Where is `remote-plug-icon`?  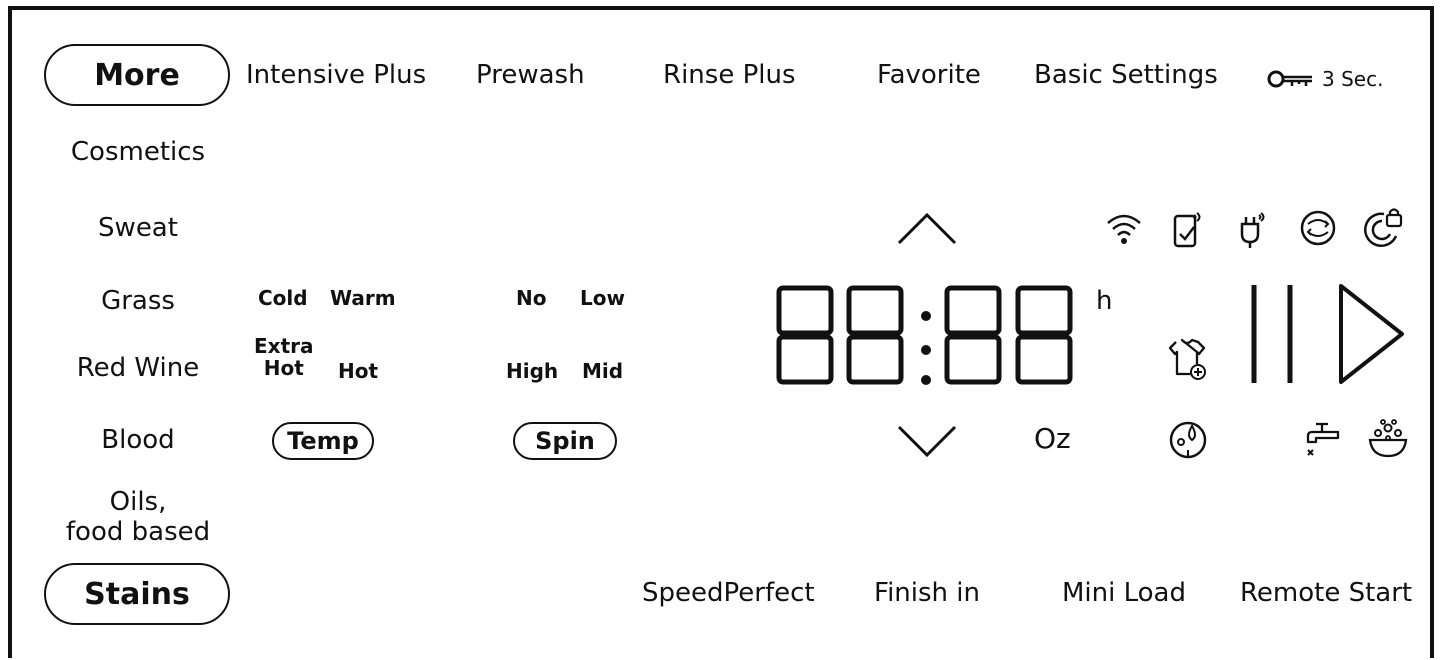 remote-plug-icon is located at coordinates (1252, 230).